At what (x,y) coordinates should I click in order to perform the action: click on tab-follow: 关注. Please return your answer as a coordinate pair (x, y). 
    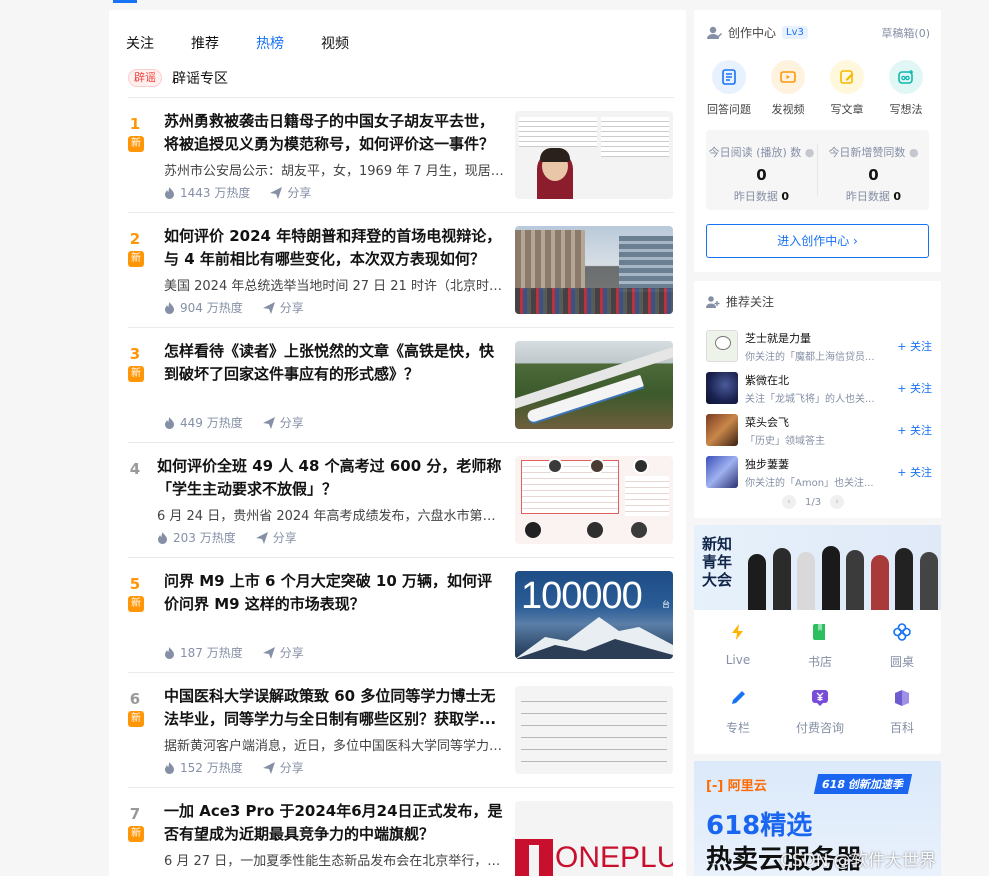
    Looking at the image, I should click on (140, 44).